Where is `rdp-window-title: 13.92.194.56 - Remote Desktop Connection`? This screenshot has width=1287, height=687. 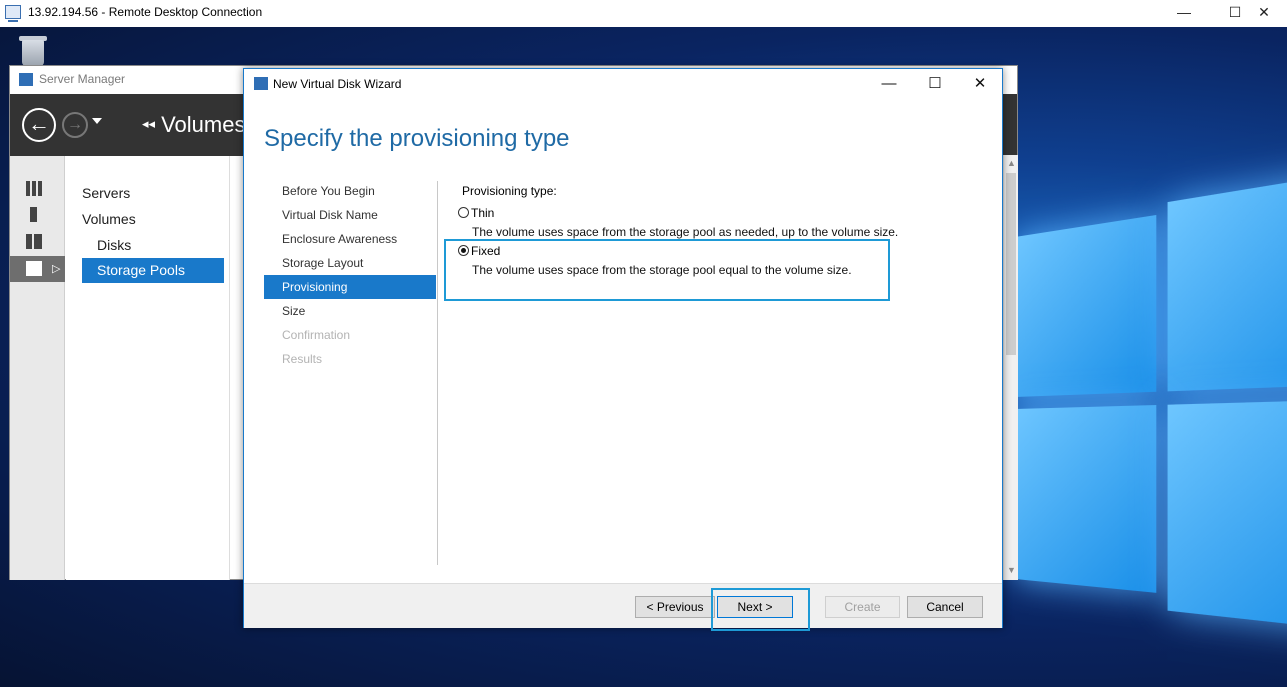
rdp-window-title: 13.92.194.56 - Remote Desktop Connection is located at coordinates (145, 12).